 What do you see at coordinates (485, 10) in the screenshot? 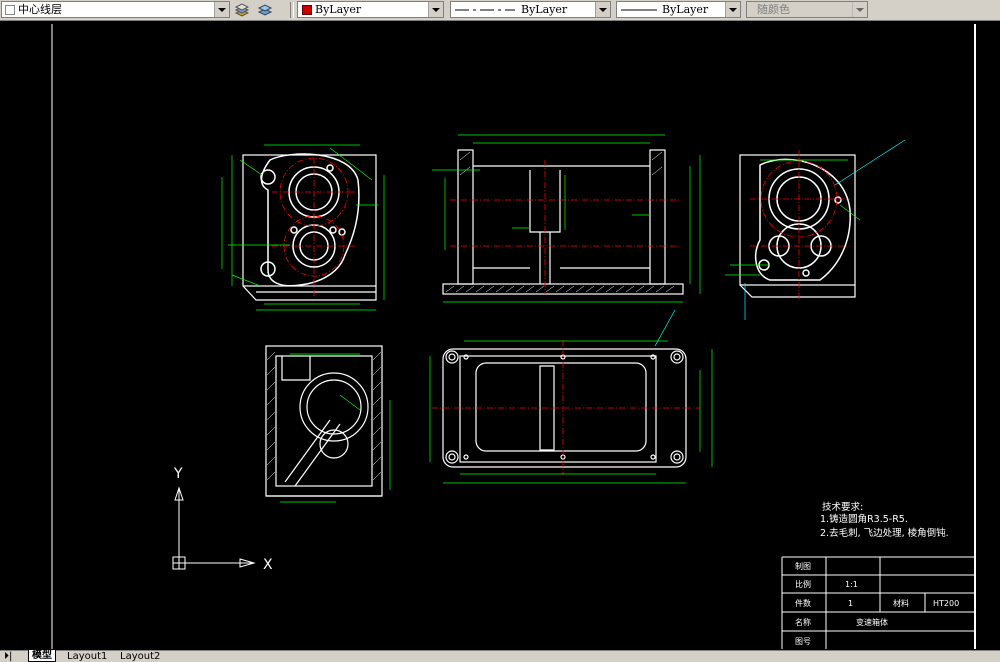
I see `center-linetype-icon` at bounding box center [485, 10].